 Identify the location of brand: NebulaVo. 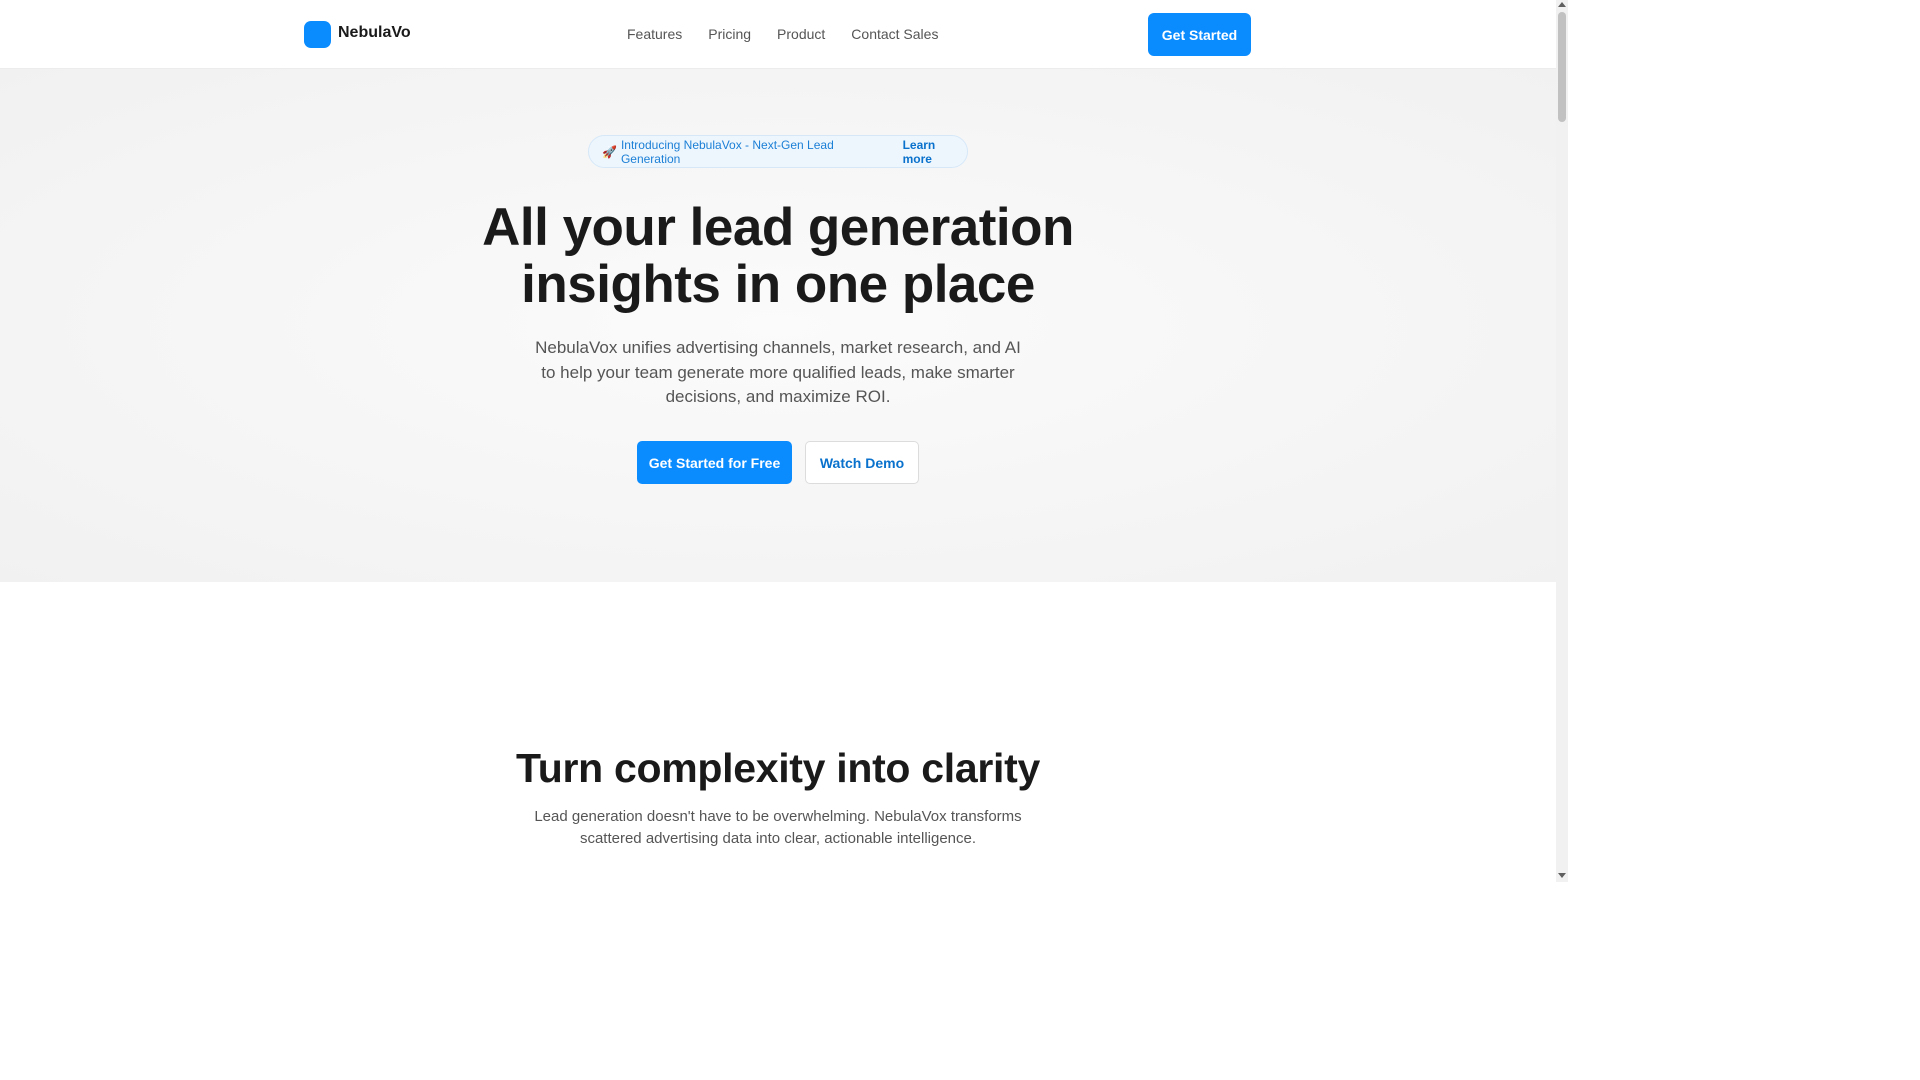
(357, 34).